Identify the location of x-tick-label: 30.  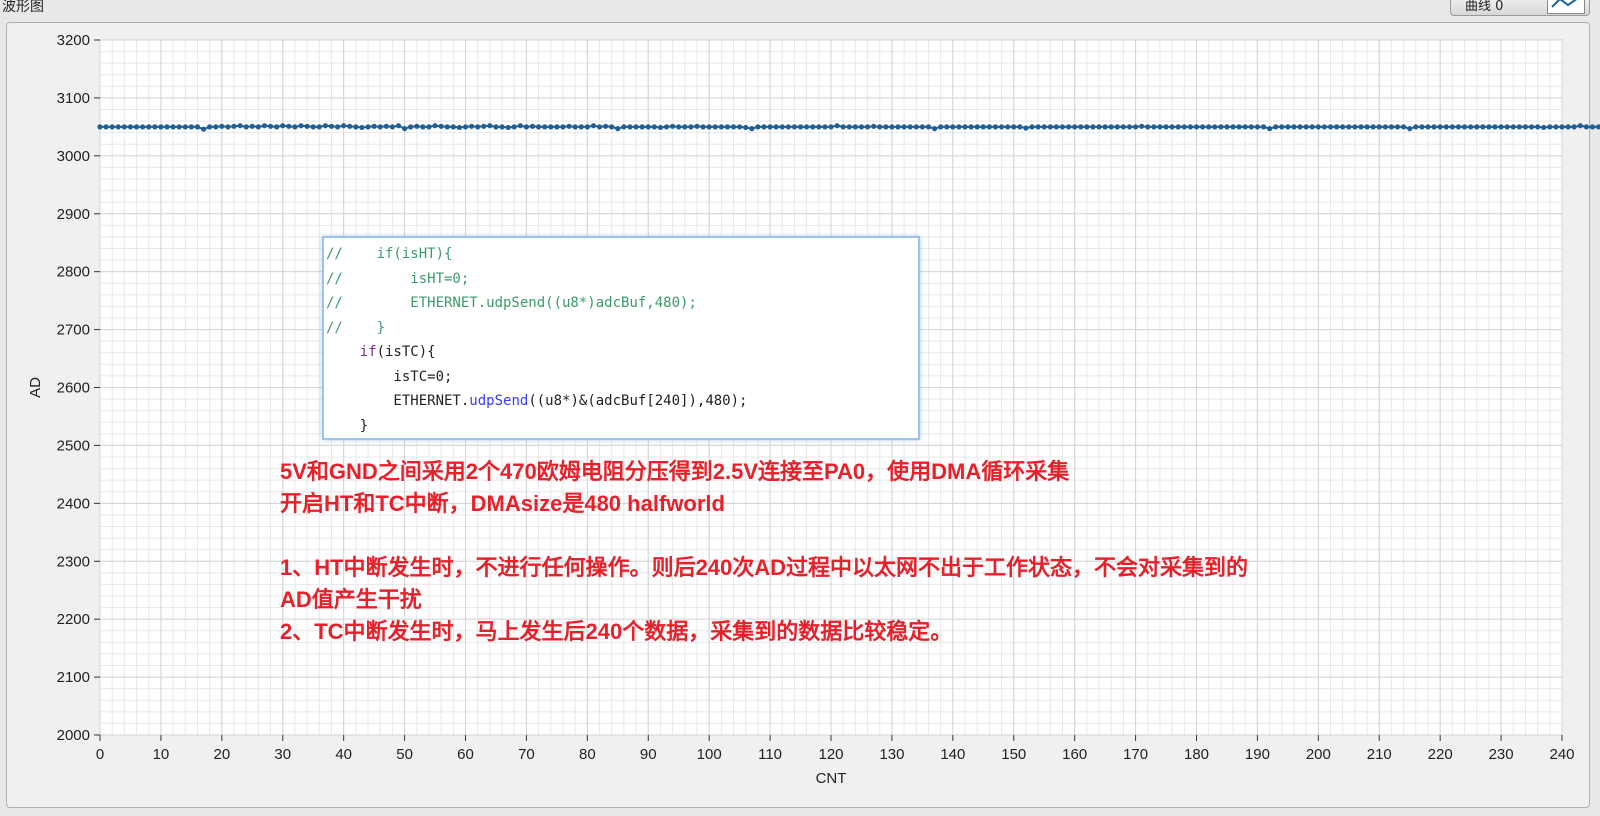
(282, 754).